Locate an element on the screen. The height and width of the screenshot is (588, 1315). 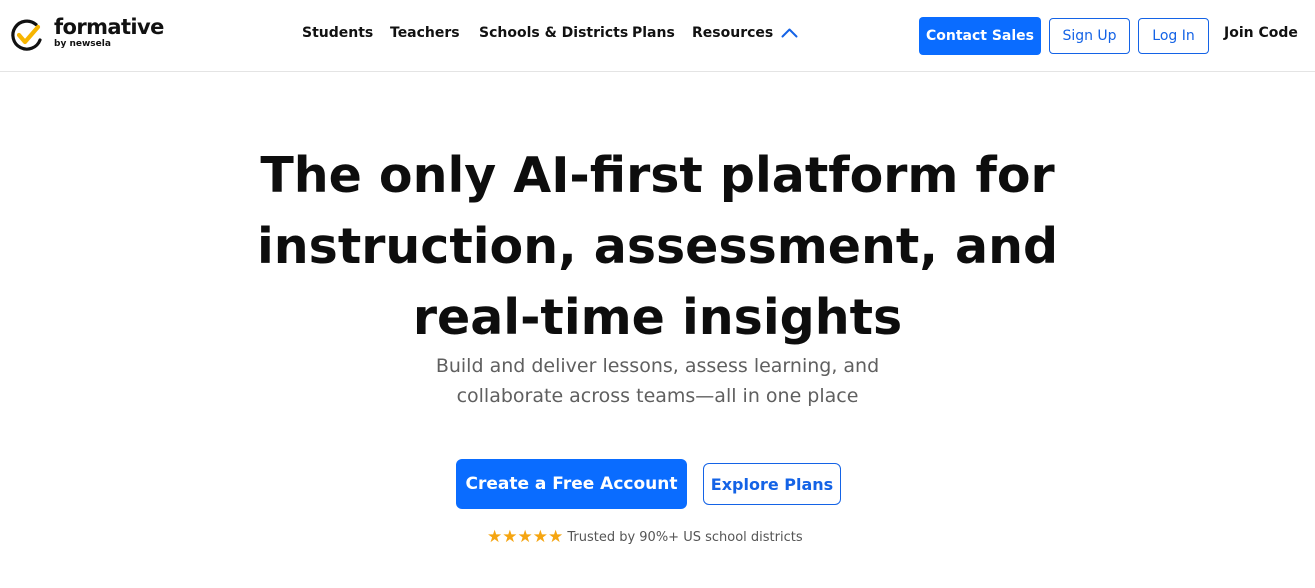
nav-resources: Resources is located at coordinates (745, 33).